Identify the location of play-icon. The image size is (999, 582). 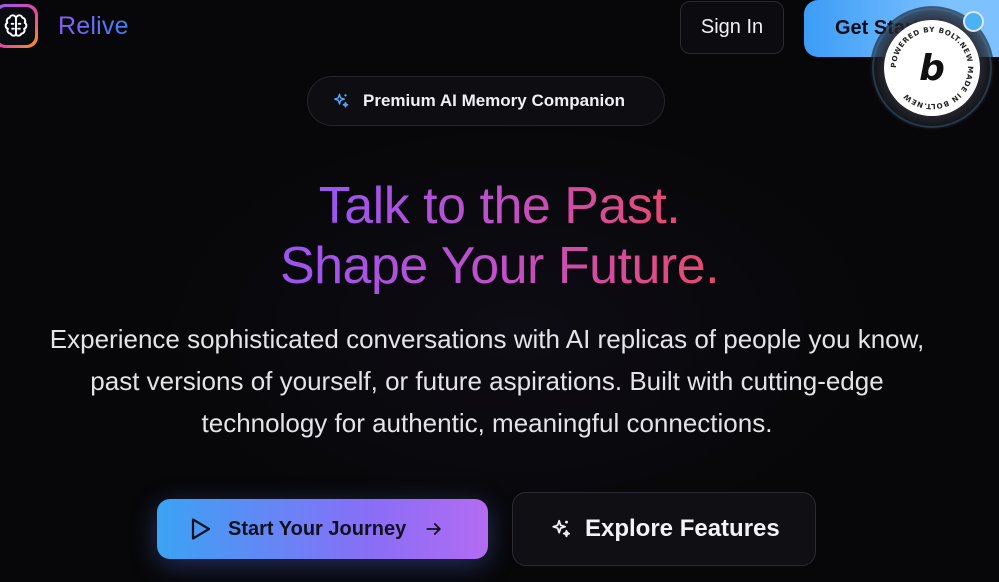
(201, 529).